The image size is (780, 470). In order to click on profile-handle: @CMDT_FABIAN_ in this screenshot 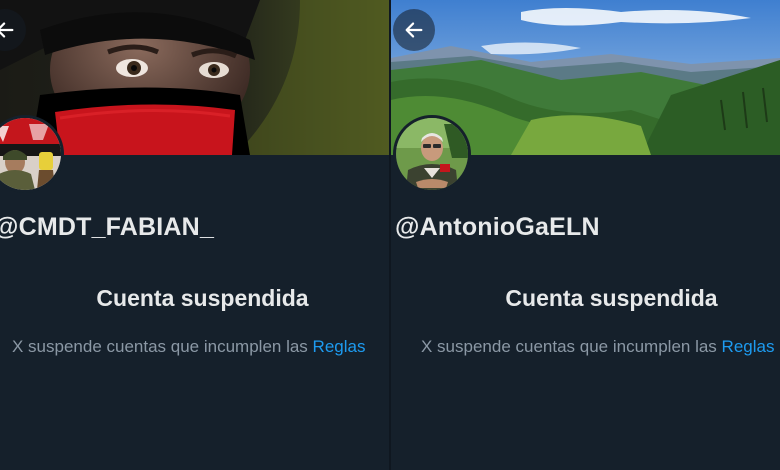, I will do `click(107, 227)`.